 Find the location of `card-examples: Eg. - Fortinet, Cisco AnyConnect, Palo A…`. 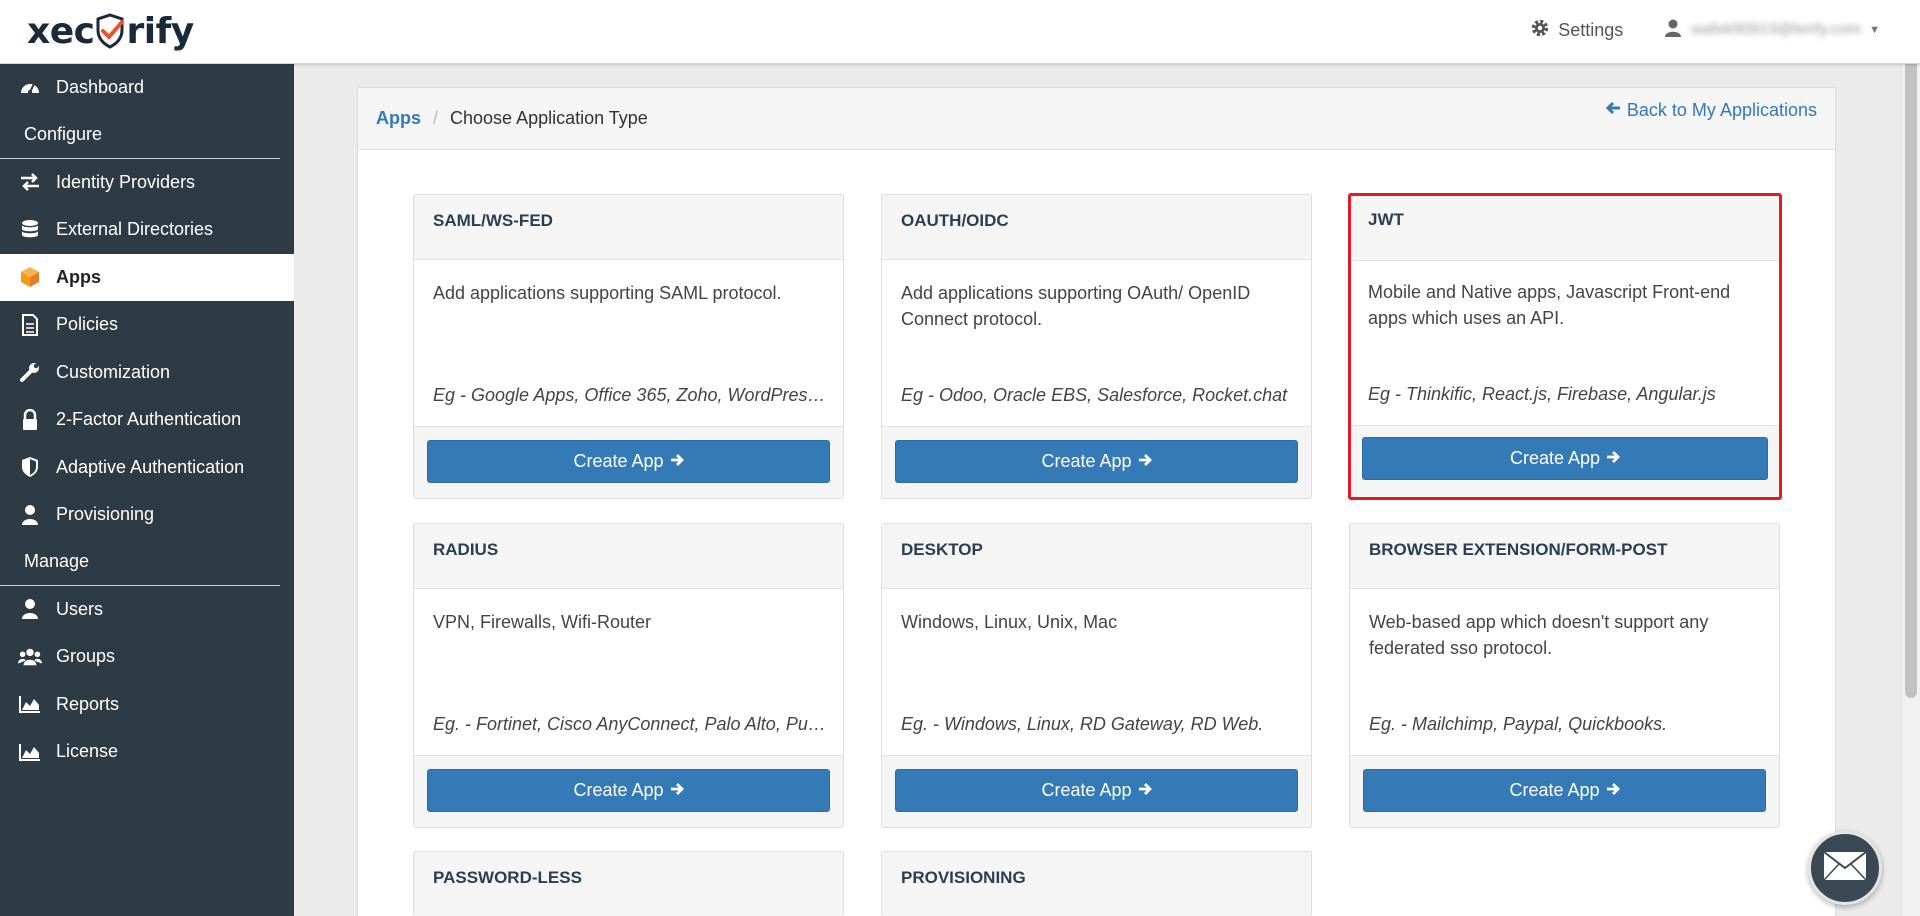

card-examples: Eg. - Fortinet, Cisco AnyConnect, Palo A… is located at coordinates (630, 724).